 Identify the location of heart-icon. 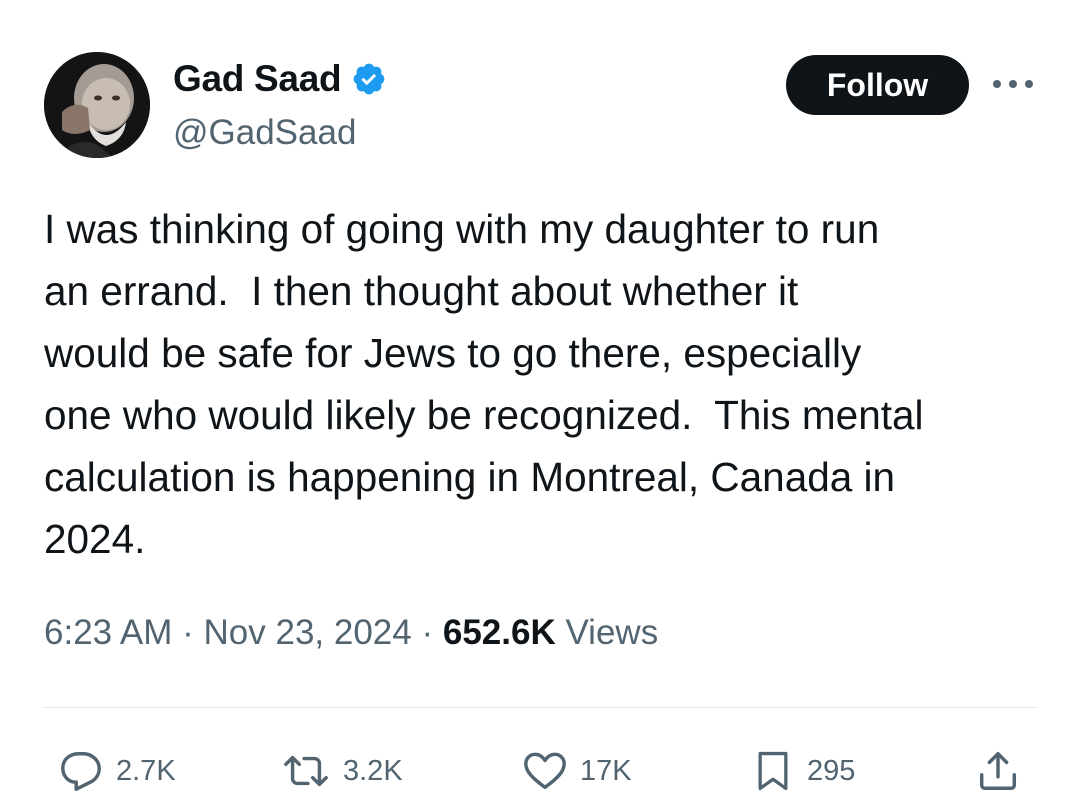
(545, 771).